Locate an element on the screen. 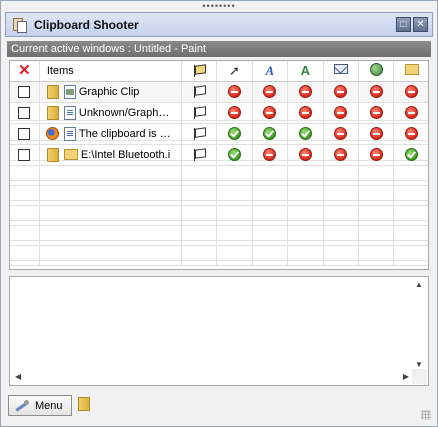  text-column-header: A is located at coordinates (270, 71).